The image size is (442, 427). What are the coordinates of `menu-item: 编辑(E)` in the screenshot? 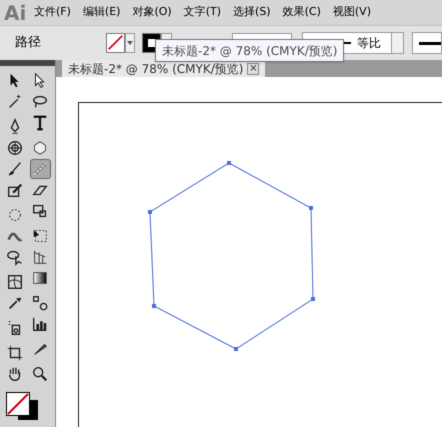 It's located at (101, 12).